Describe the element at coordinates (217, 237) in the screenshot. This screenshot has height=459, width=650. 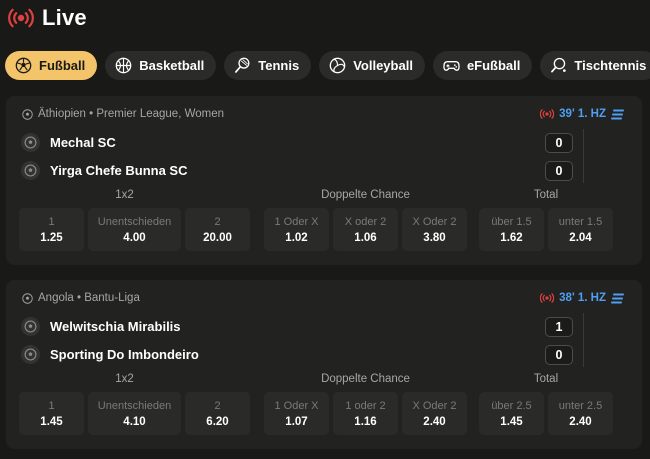
I see `odds-value: 20.00` at that location.